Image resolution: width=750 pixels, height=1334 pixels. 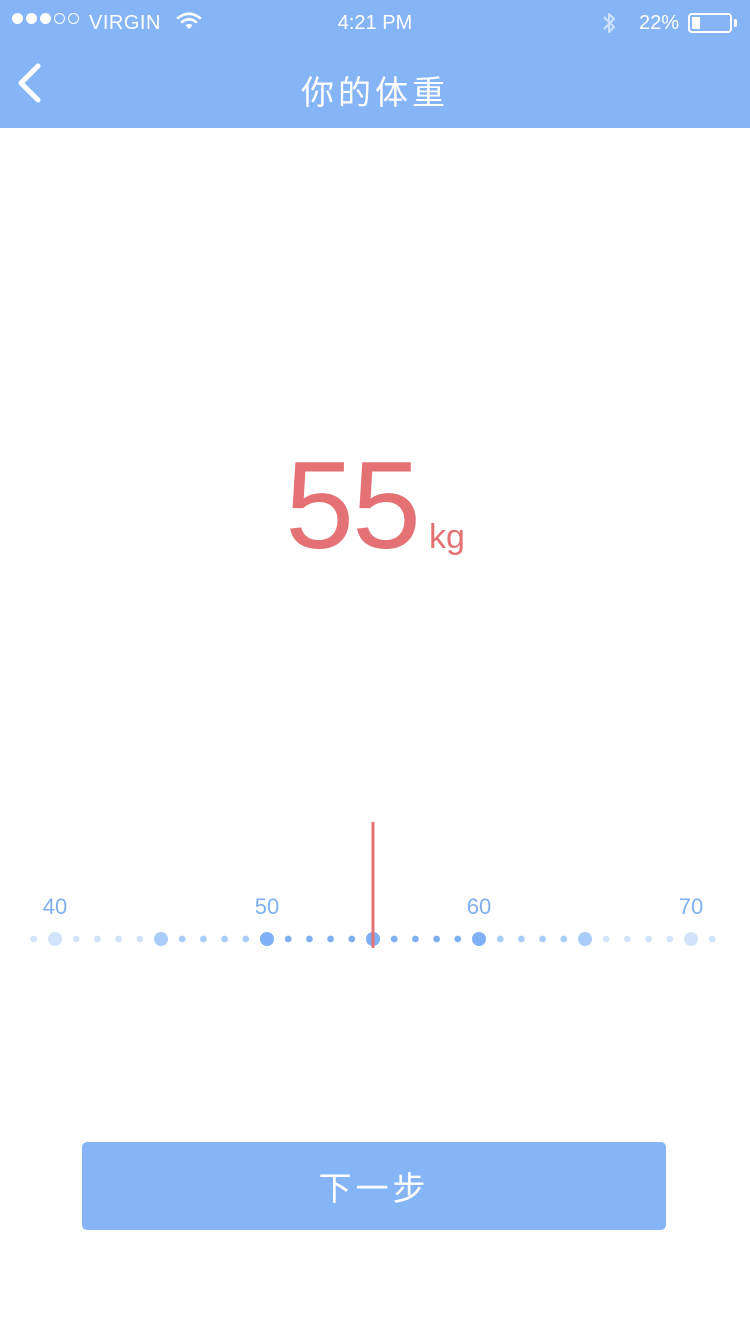 I want to click on weight-display: 55 kg, so click(x=375, y=506).